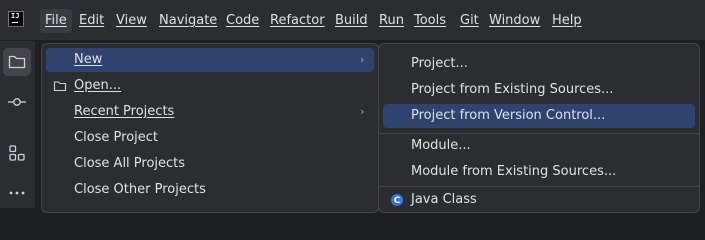 This screenshot has height=240, width=705. I want to click on file-menu-item-close-project: Close Project, so click(210, 138).